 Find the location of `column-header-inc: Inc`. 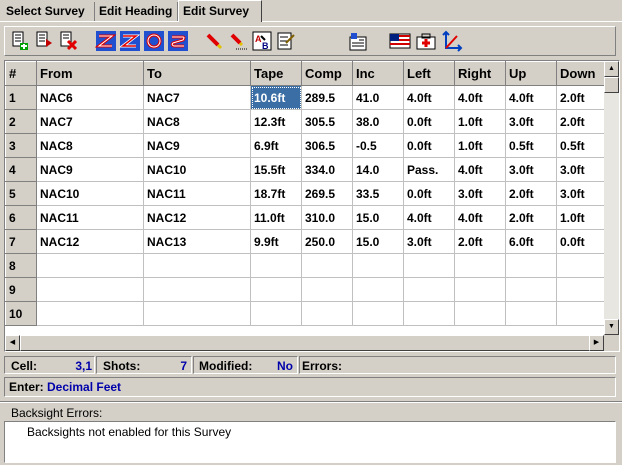

column-header-inc: Inc is located at coordinates (378, 73).